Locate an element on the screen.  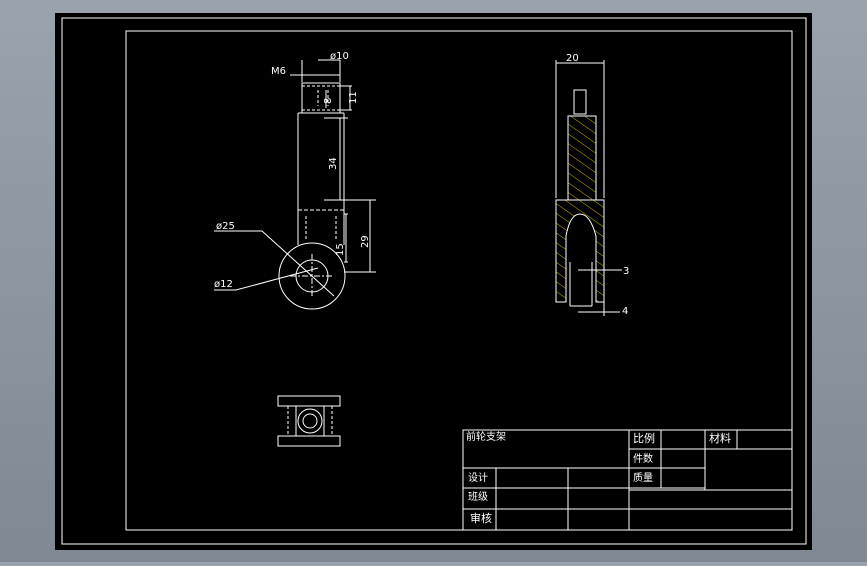
scale-label: 比例 is located at coordinates (644, 438).